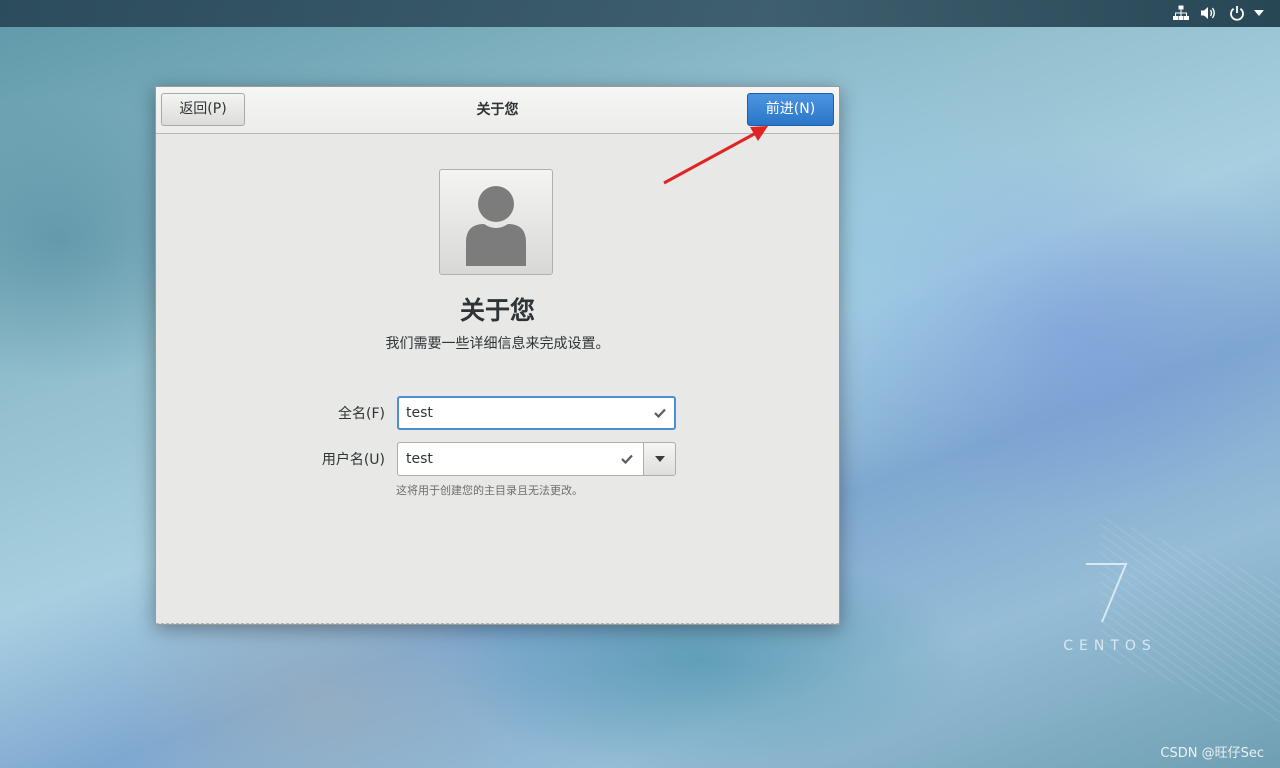 The height and width of the screenshot is (768, 1280). Describe the element at coordinates (497, 310) in the screenshot. I see `page-heading: 关于您` at that location.